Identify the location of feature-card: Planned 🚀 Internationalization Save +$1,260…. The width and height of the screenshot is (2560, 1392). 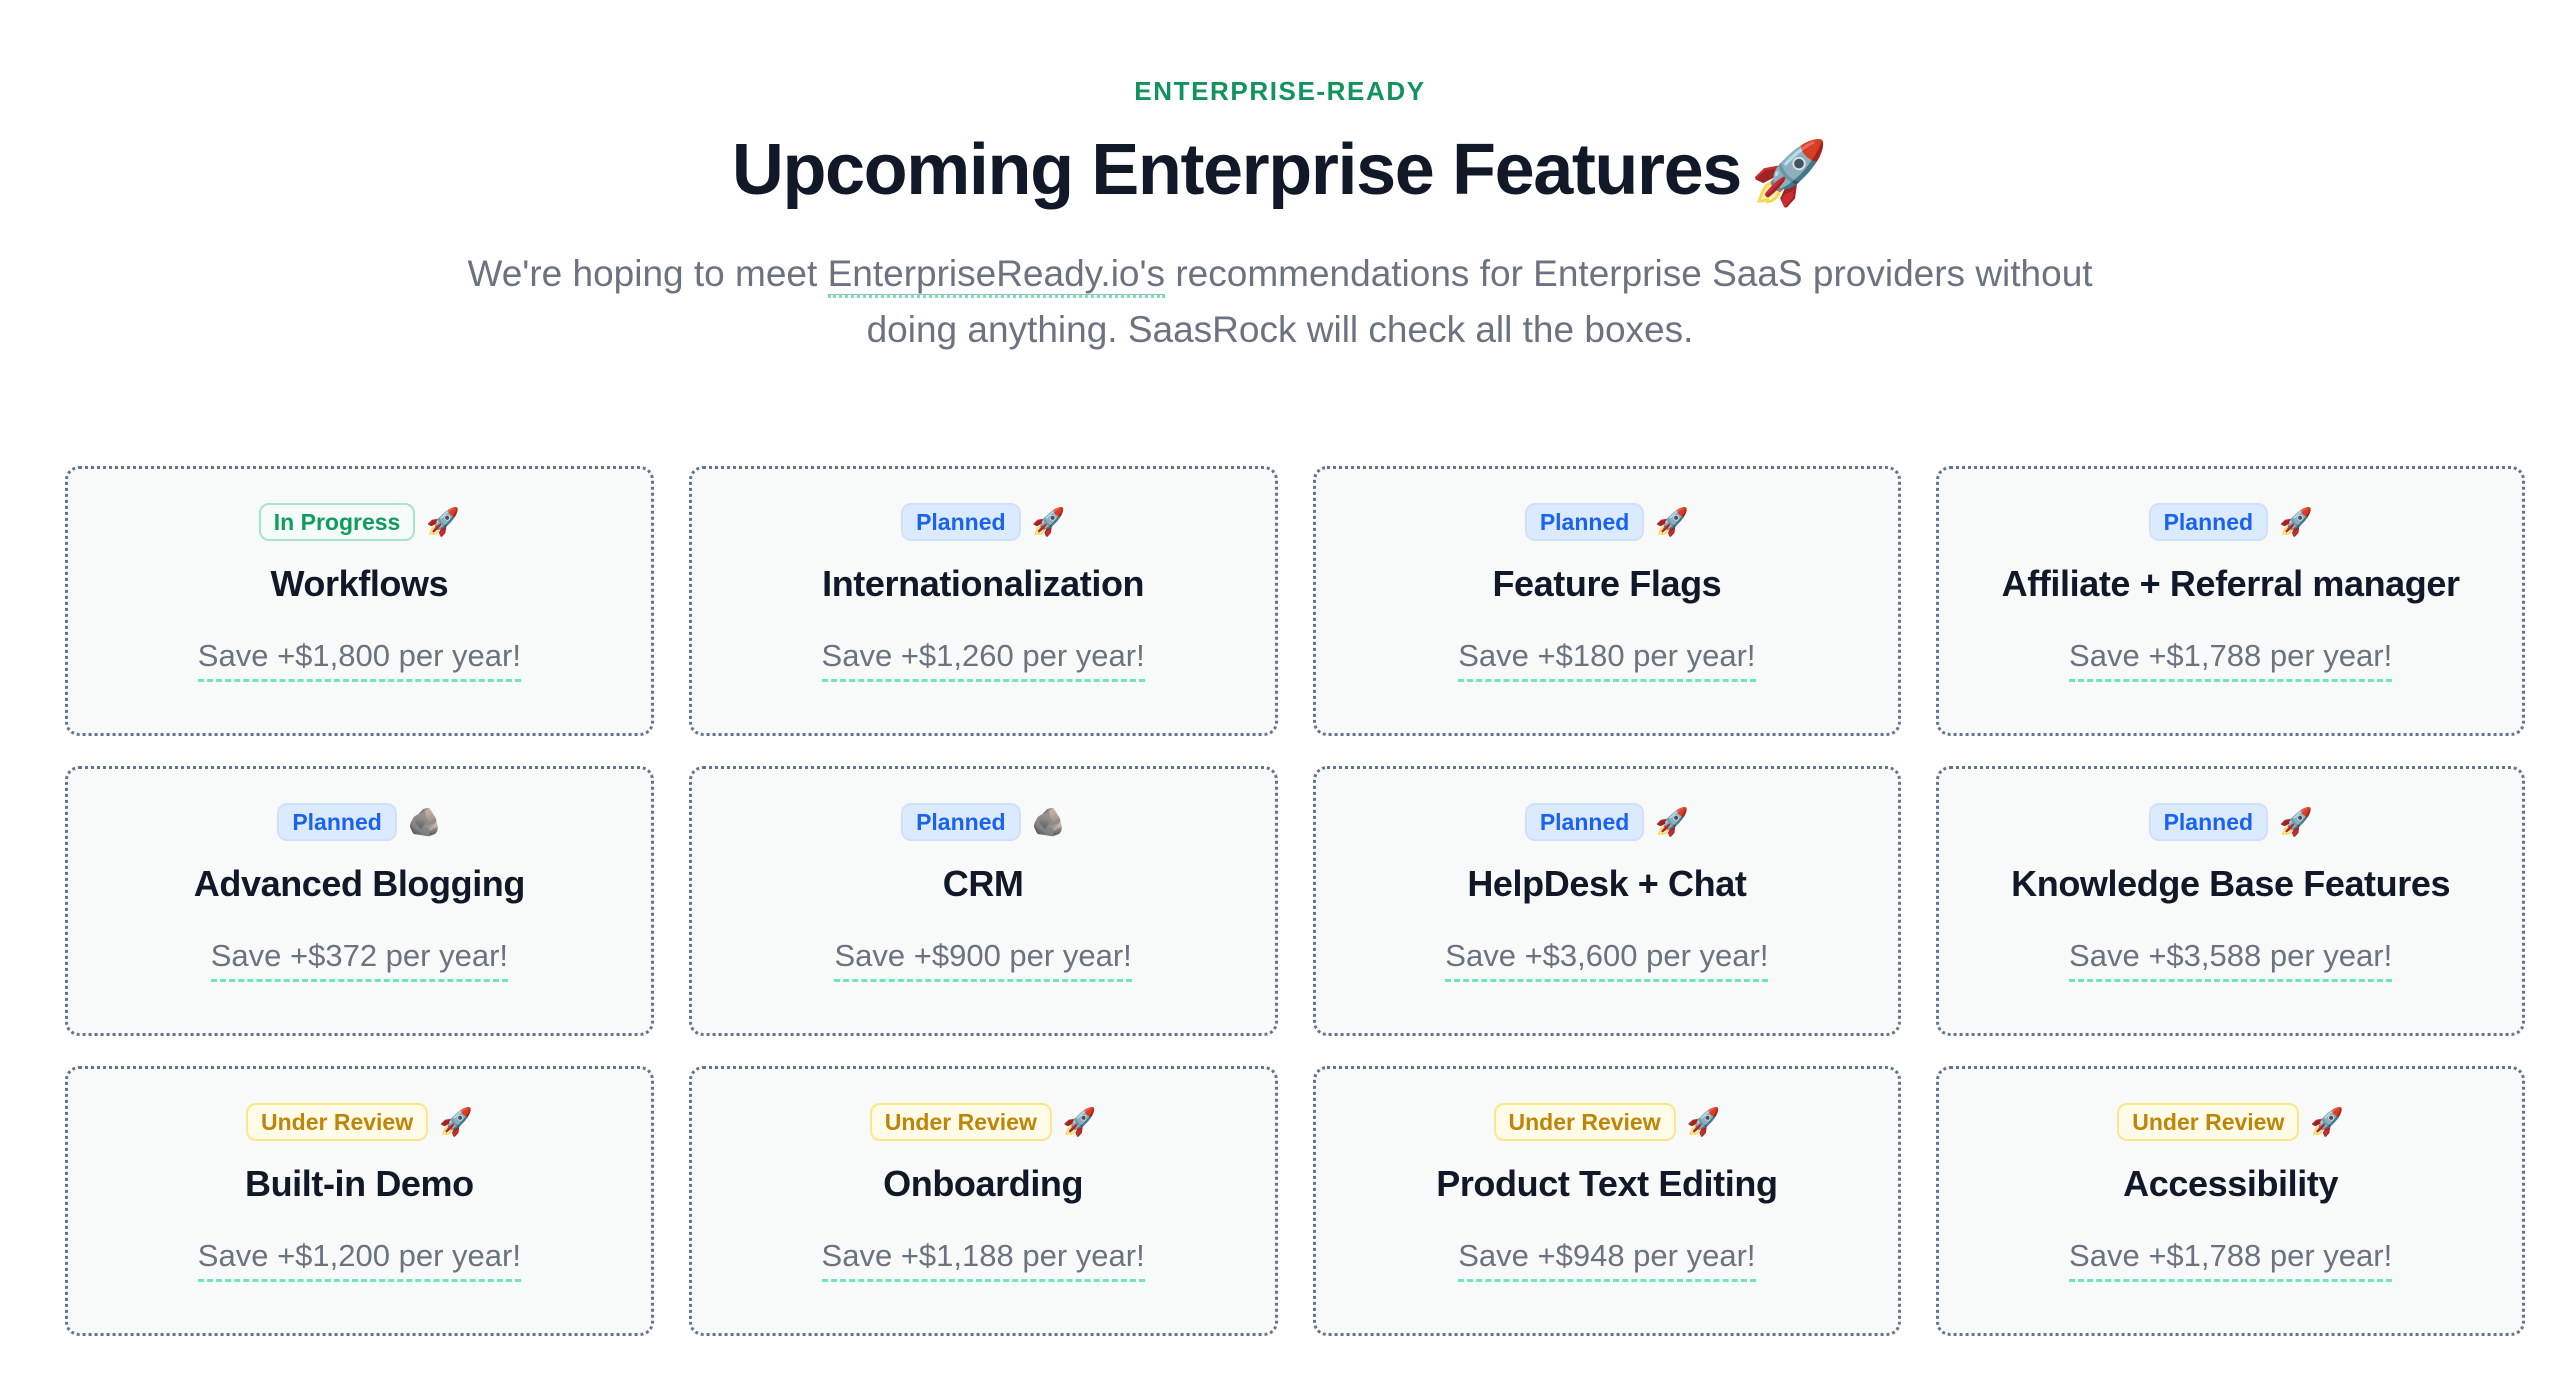
(983, 601).